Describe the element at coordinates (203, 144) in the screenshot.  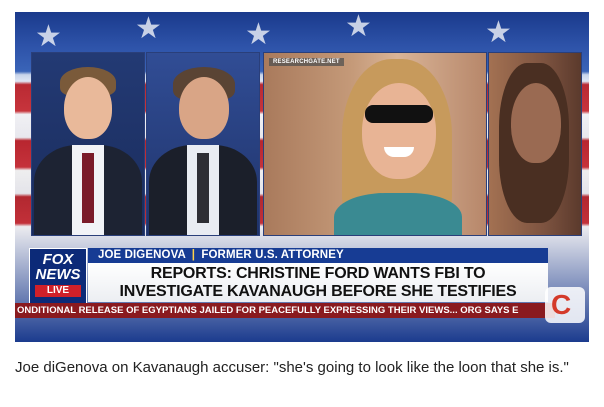
I see `guest-video-panel` at that location.